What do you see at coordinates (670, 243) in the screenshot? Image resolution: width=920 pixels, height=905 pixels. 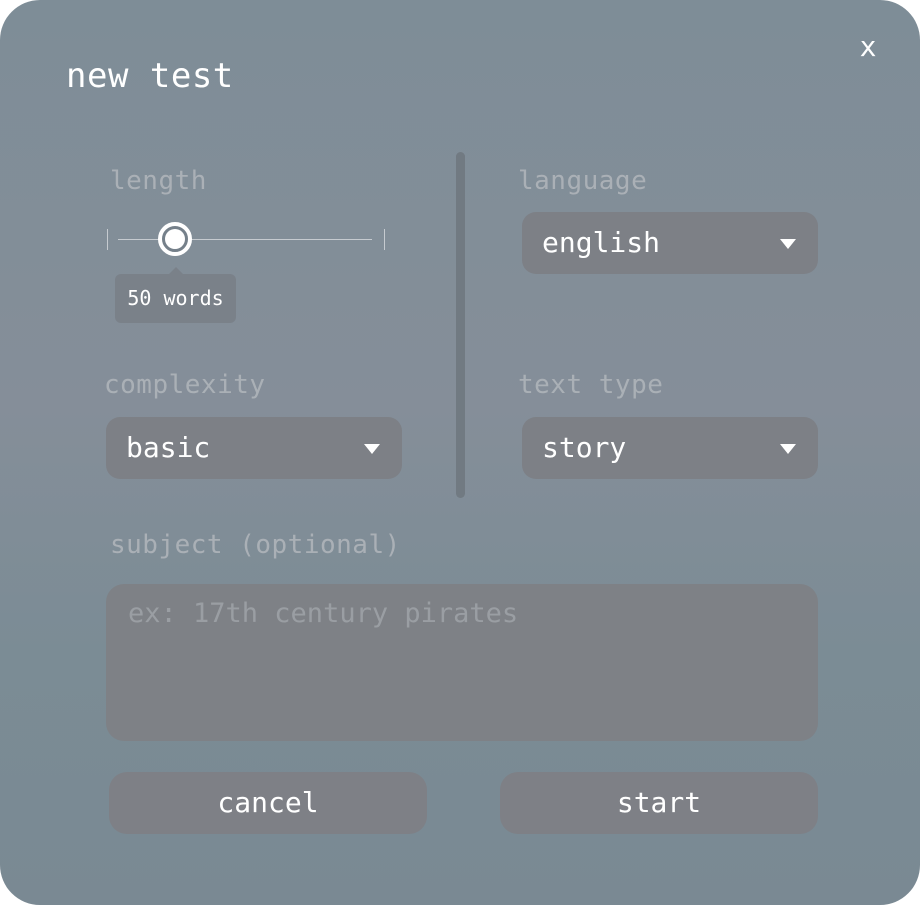 I see `language-select: english` at bounding box center [670, 243].